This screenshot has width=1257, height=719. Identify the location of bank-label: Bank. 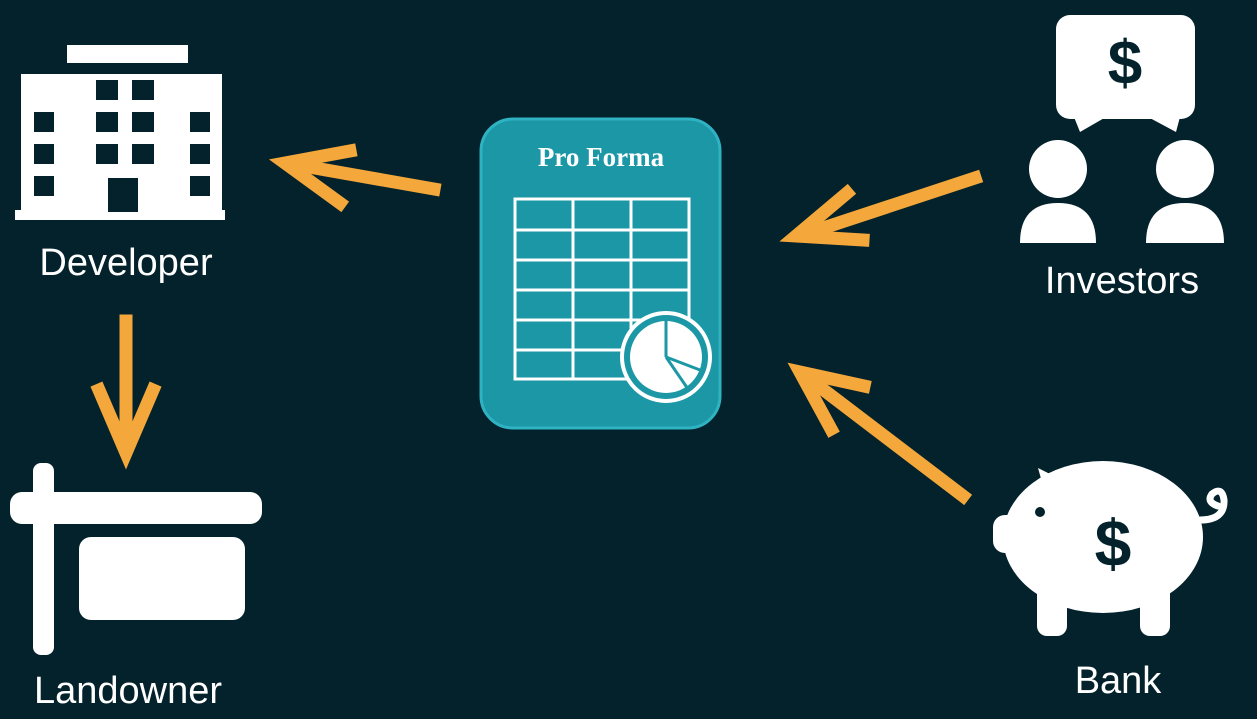
(1118, 681).